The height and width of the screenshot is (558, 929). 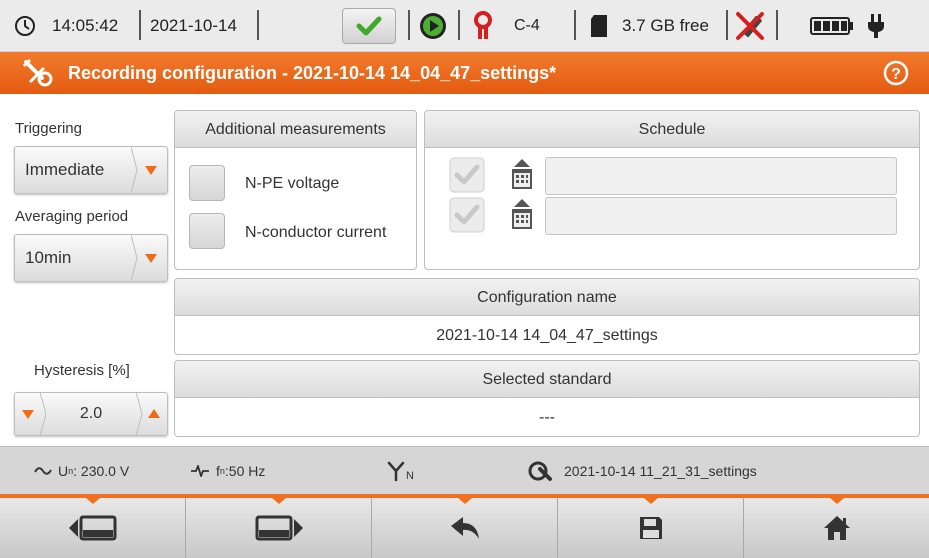 What do you see at coordinates (721, 176) in the screenshot?
I see `schedule-start-field` at bounding box center [721, 176].